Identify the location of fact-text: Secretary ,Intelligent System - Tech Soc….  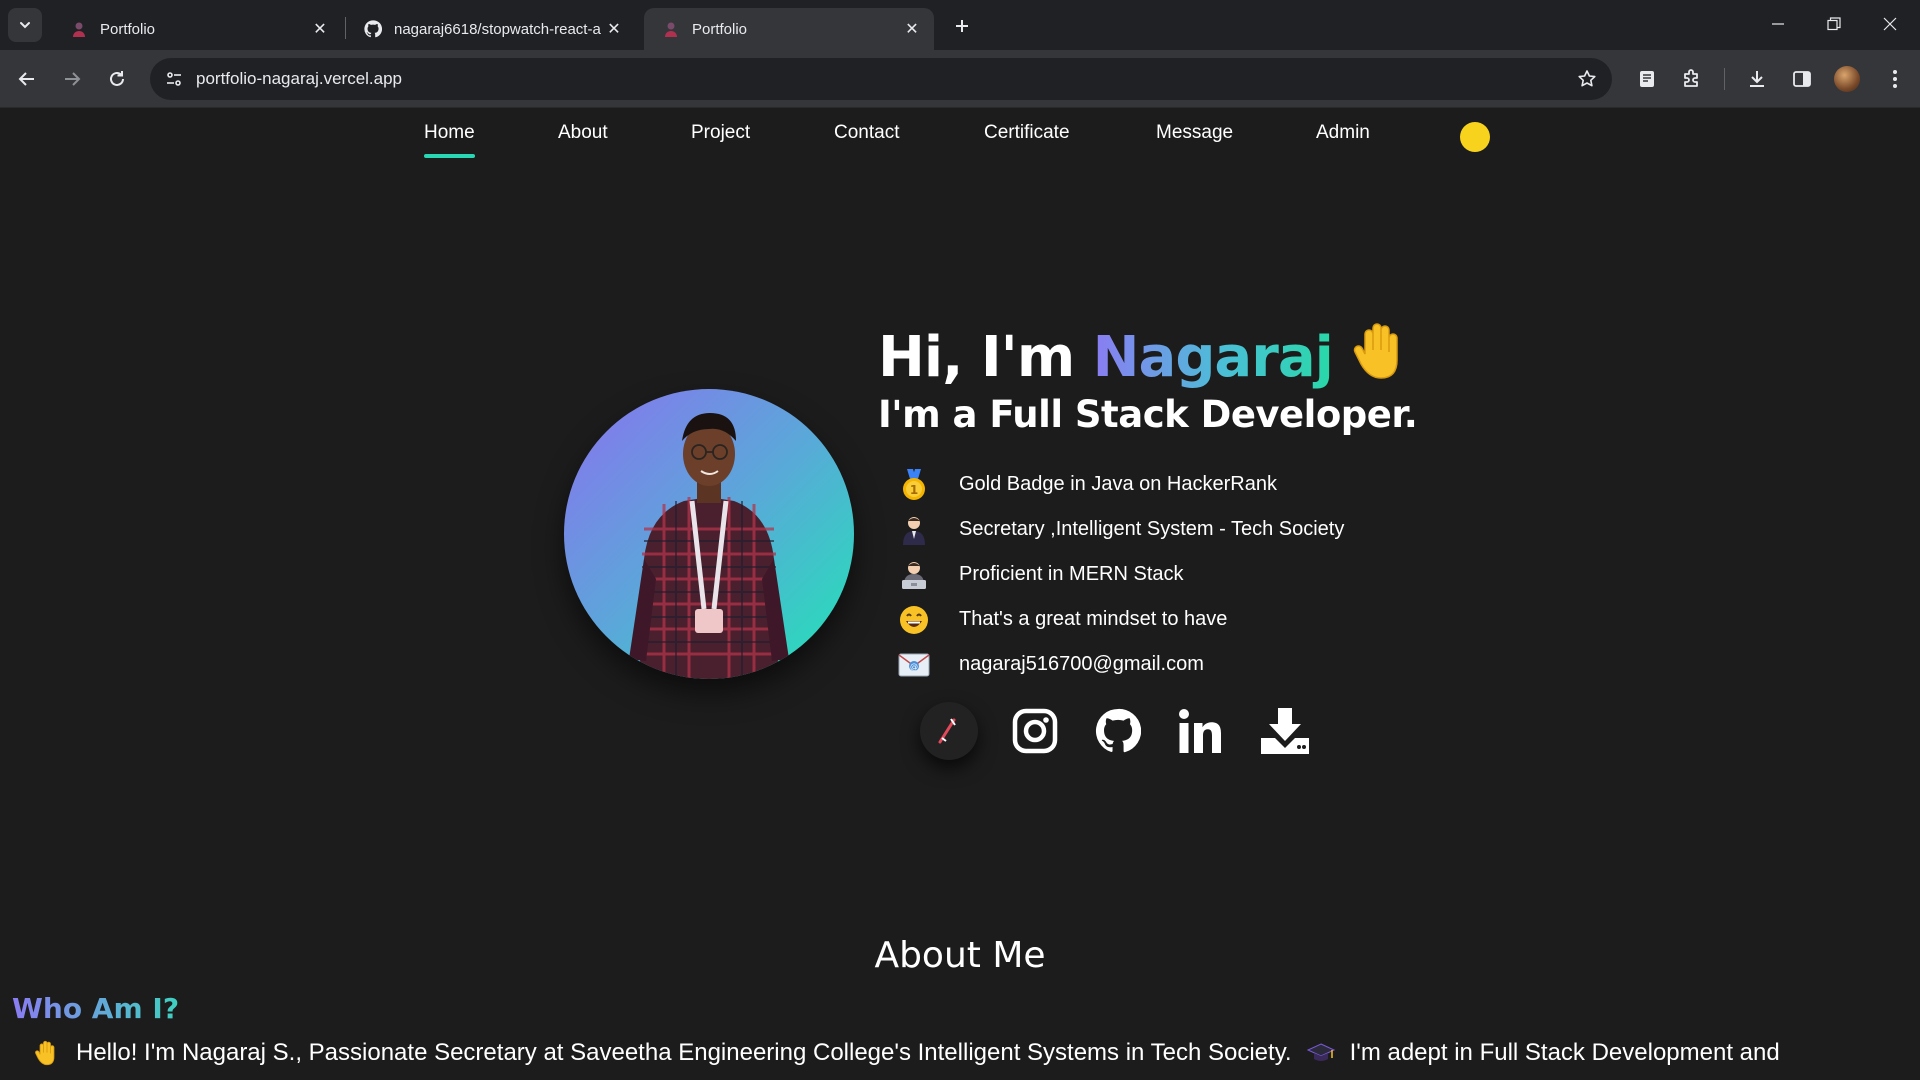
(1152, 529).